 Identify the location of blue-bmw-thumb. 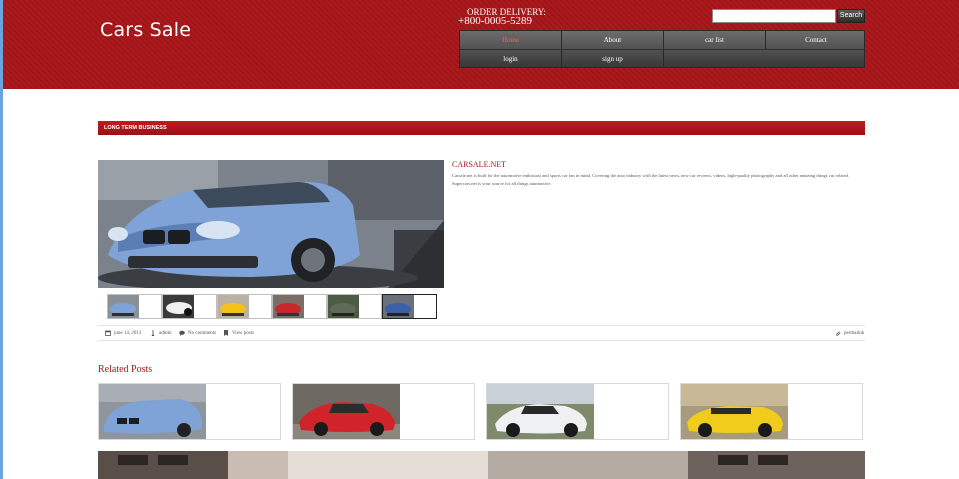
(123, 306).